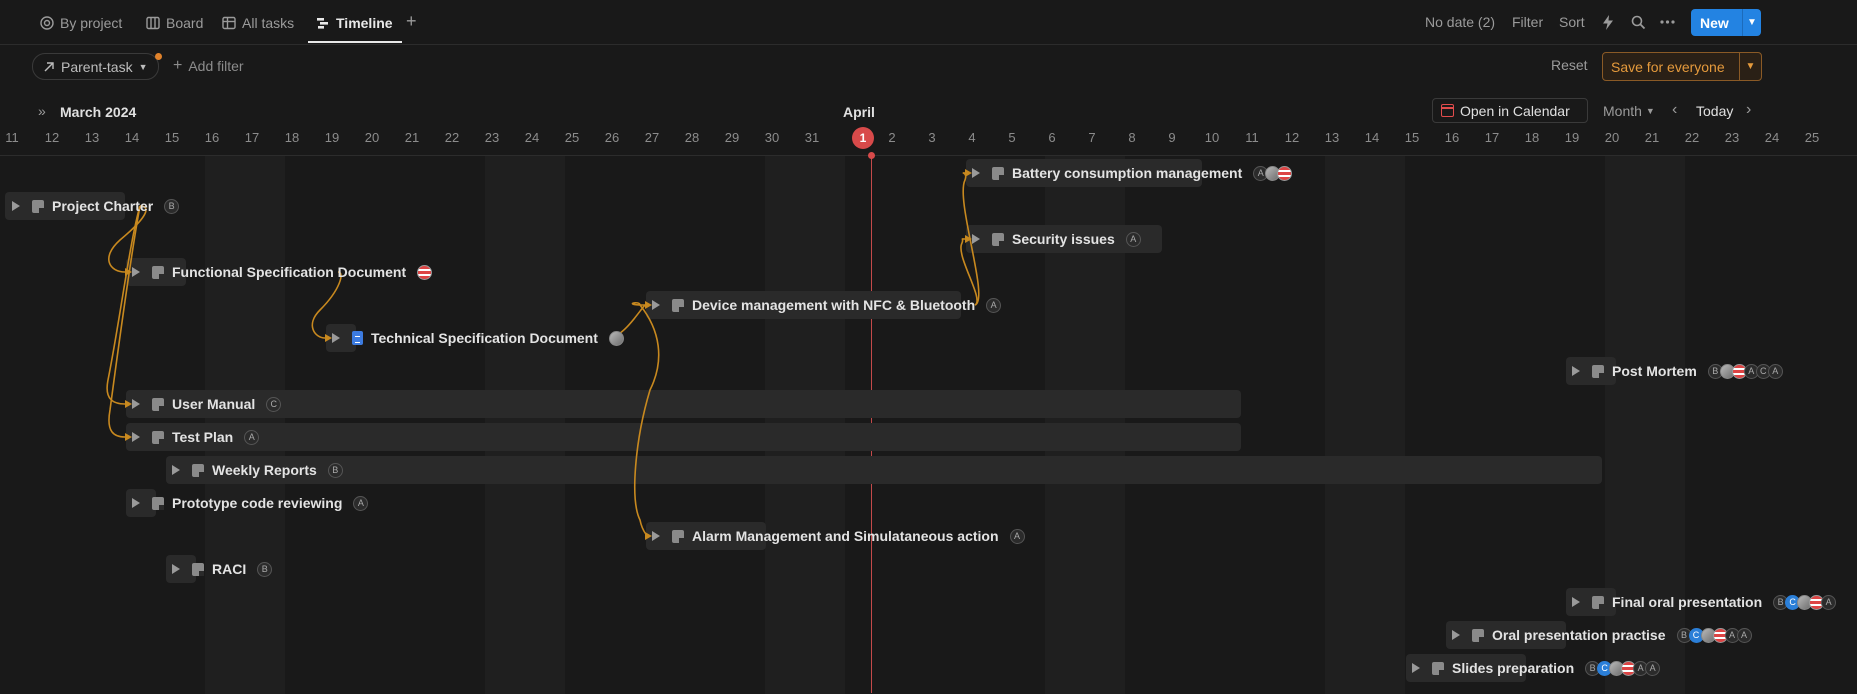  I want to click on task-row: Project Charter B, so click(96, 206).